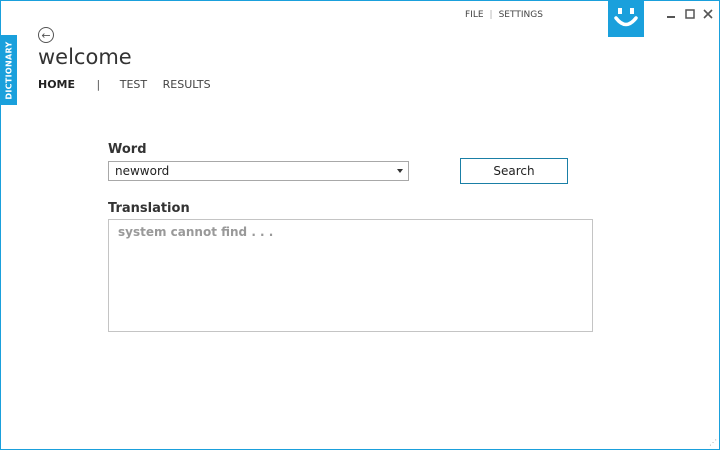 Image resolution: width=720 pixels, height=450 pixels. I want to click on main-nav: HOME | TEST RESULTS, so click(124, 84).